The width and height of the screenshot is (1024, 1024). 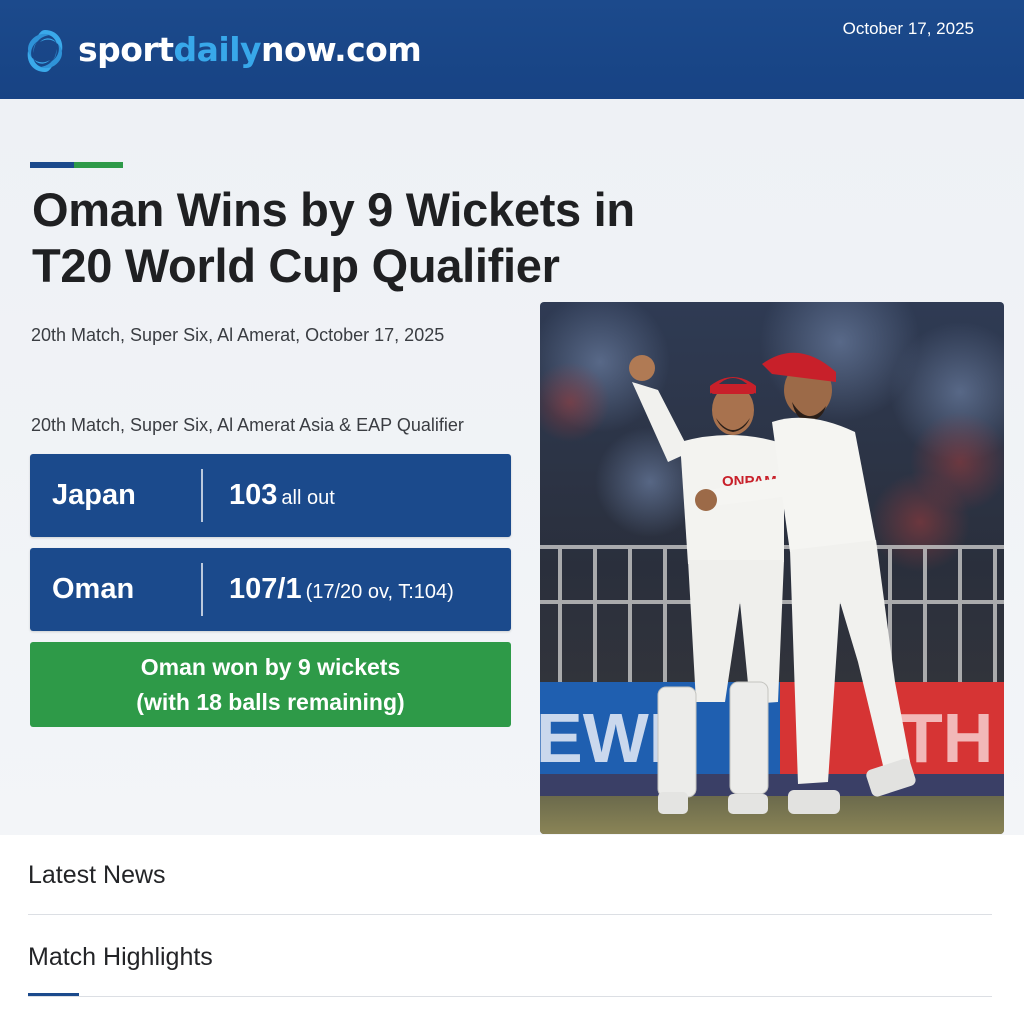 What do you see at coordinates (93, 589) in the screenshot?
I see `team-name: Oman` at bounding box center [93, 589].